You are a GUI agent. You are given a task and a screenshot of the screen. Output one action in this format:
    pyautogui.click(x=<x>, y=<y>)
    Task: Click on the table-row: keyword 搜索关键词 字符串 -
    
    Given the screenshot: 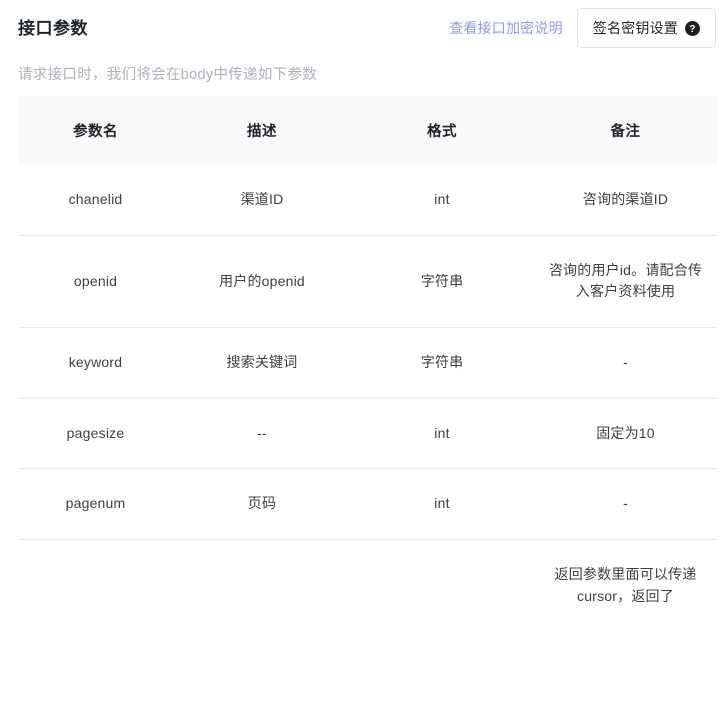 What is the action you would take?
    pyautogui.click(x=368, y=363)
    